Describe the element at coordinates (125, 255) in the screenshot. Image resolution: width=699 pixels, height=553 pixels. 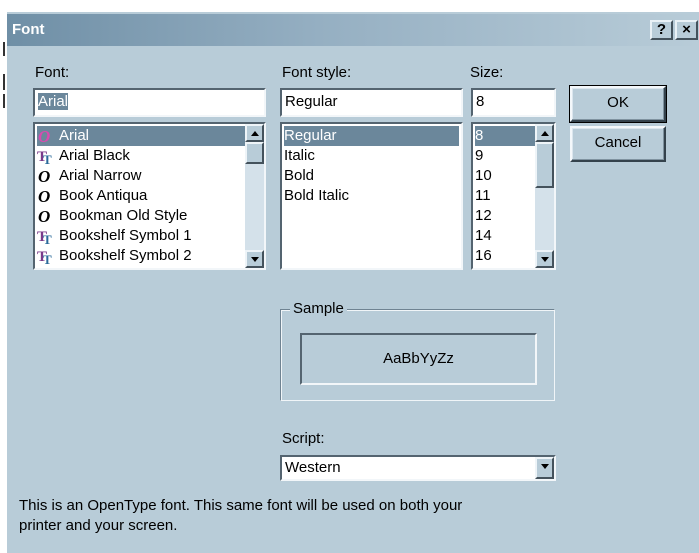
I see `list-item-label: Bookshelf Symbol 2` at that location.